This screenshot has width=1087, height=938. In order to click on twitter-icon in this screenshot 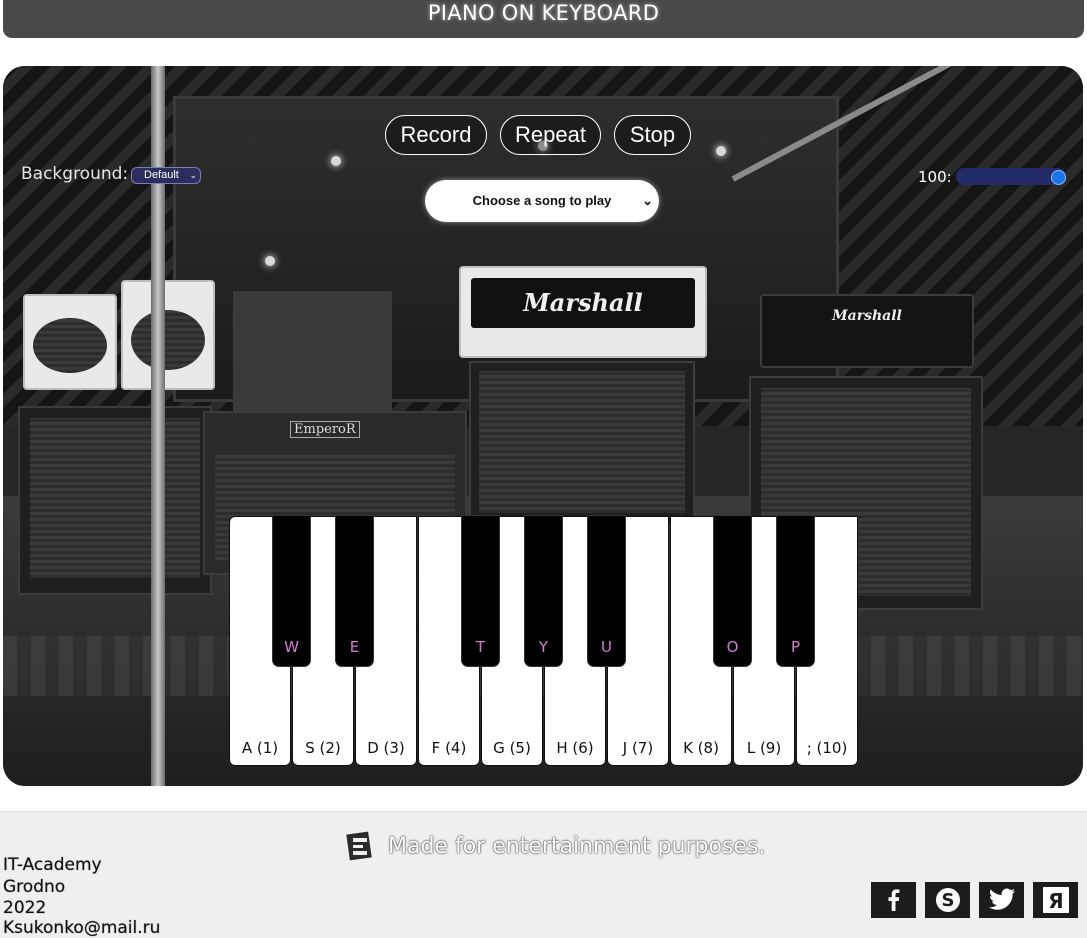, I will do `click(1001, 899)`.